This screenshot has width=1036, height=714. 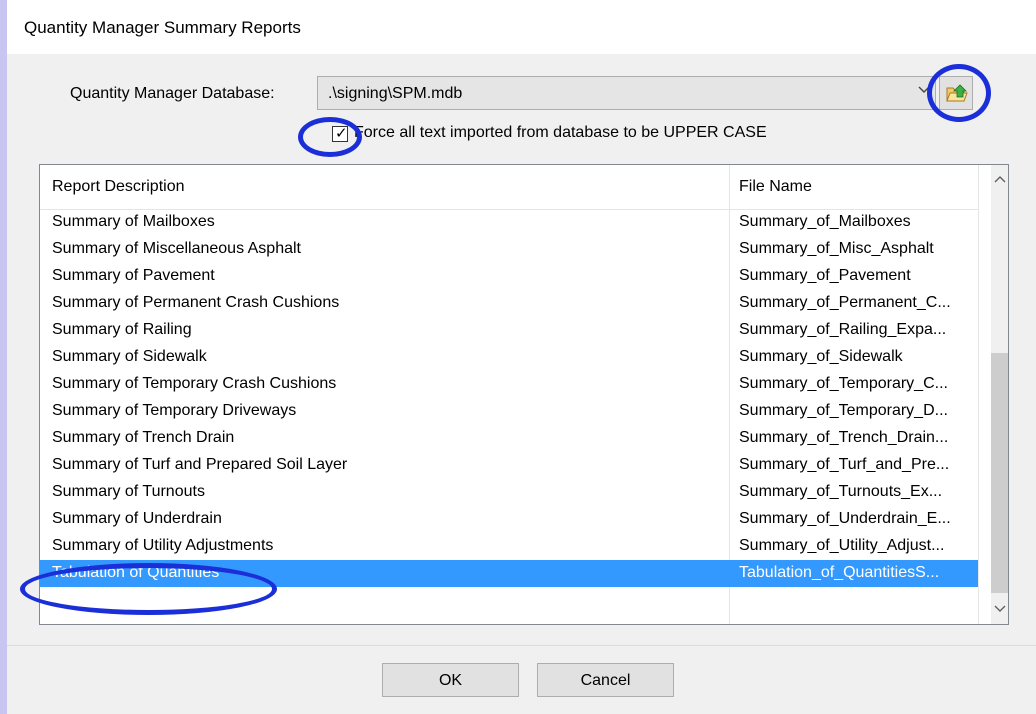 I want to click on database-value: .\signing\SPM.mdb, so click(x=395, y=93).